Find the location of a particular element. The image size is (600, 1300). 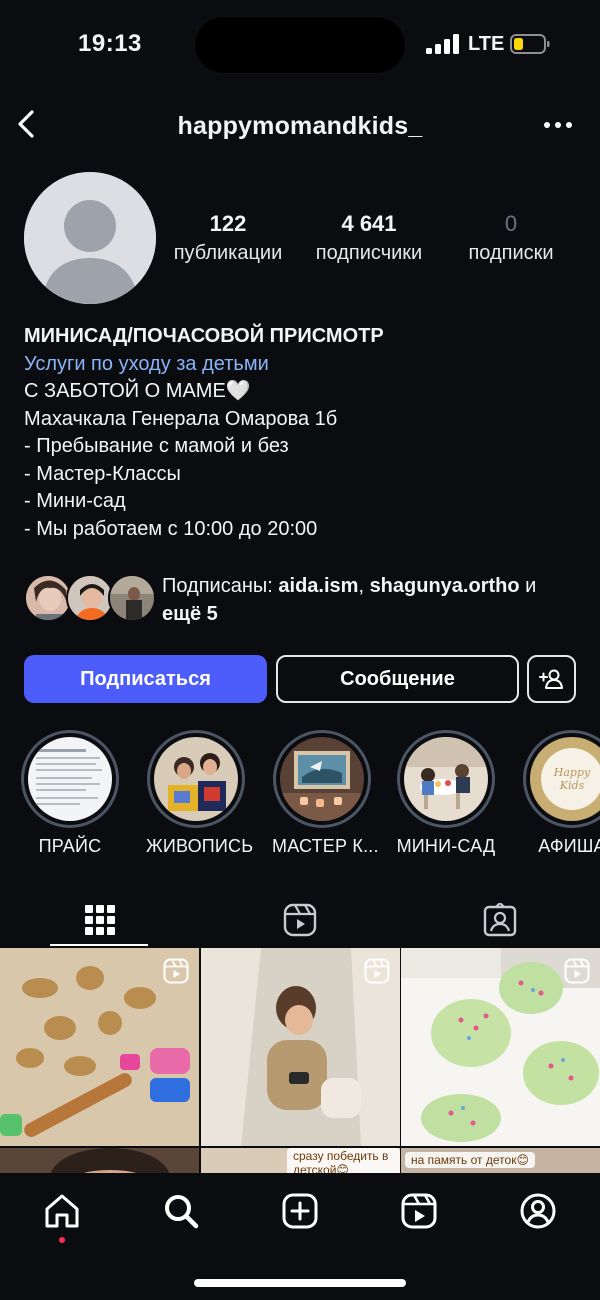

bottom-navigation is located at coordinates (300, 1236).